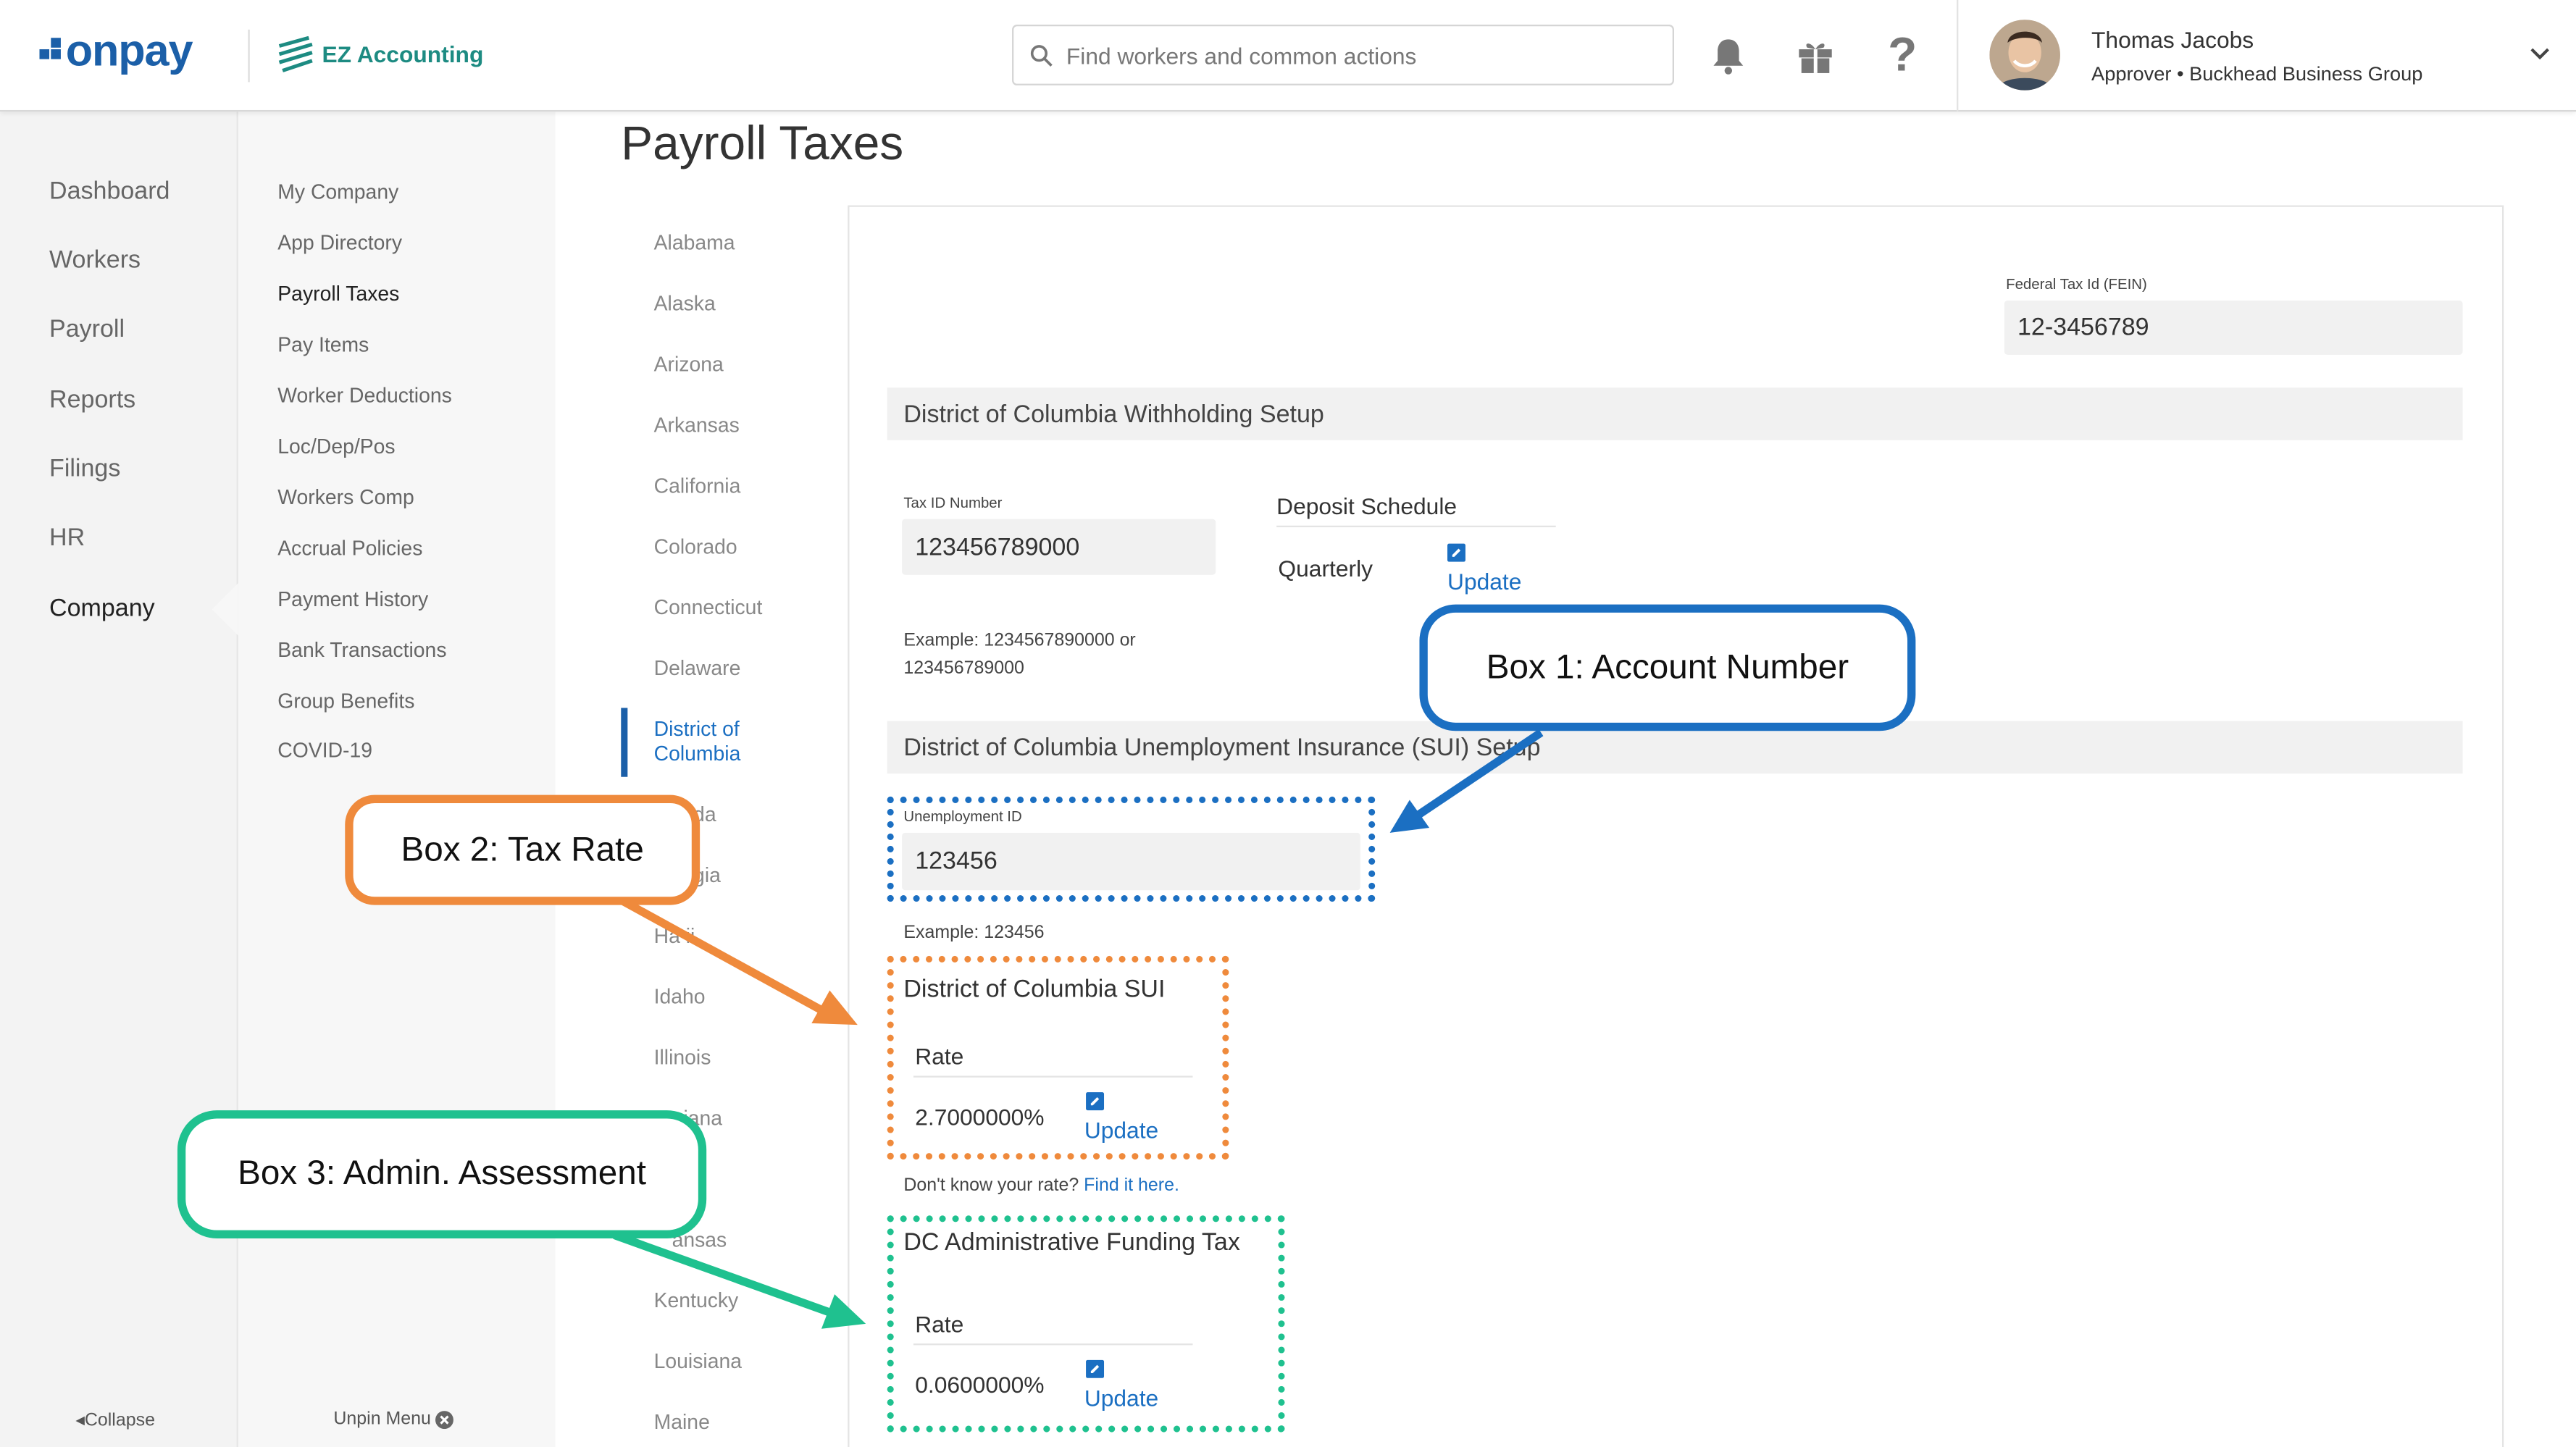 This screenshot has width=2576, height=1447. Describe the element at coordinates (721, 955) in the screenshot. I see `arrow-box2-shaft` at that location.